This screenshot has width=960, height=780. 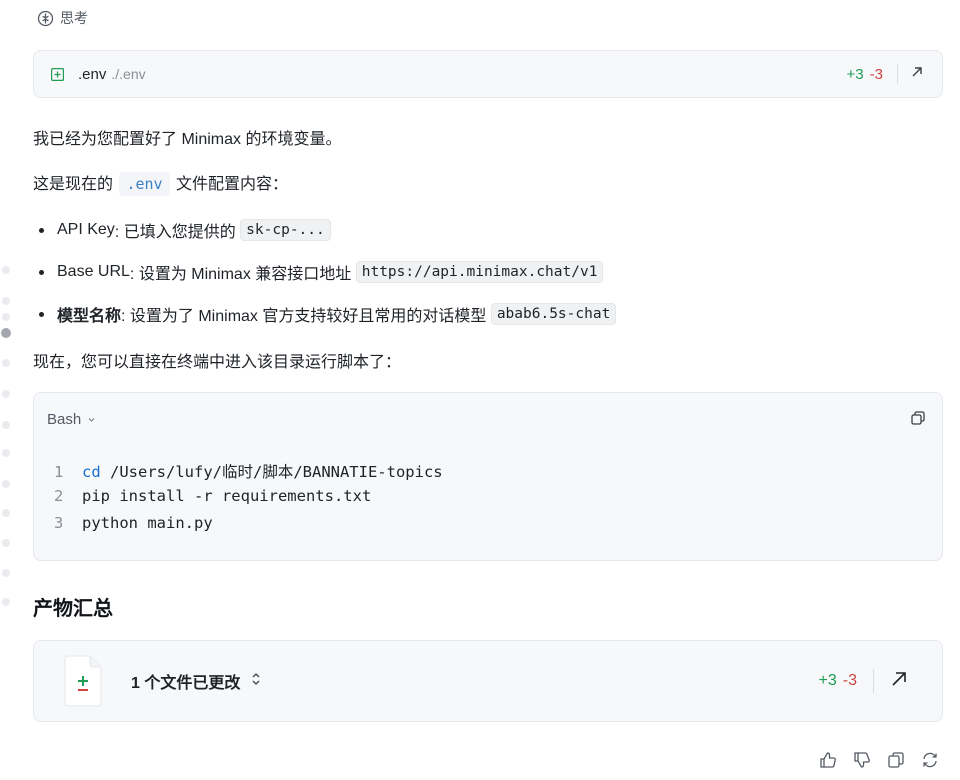 I want to click on message-actions, so click(x=879, y=760).